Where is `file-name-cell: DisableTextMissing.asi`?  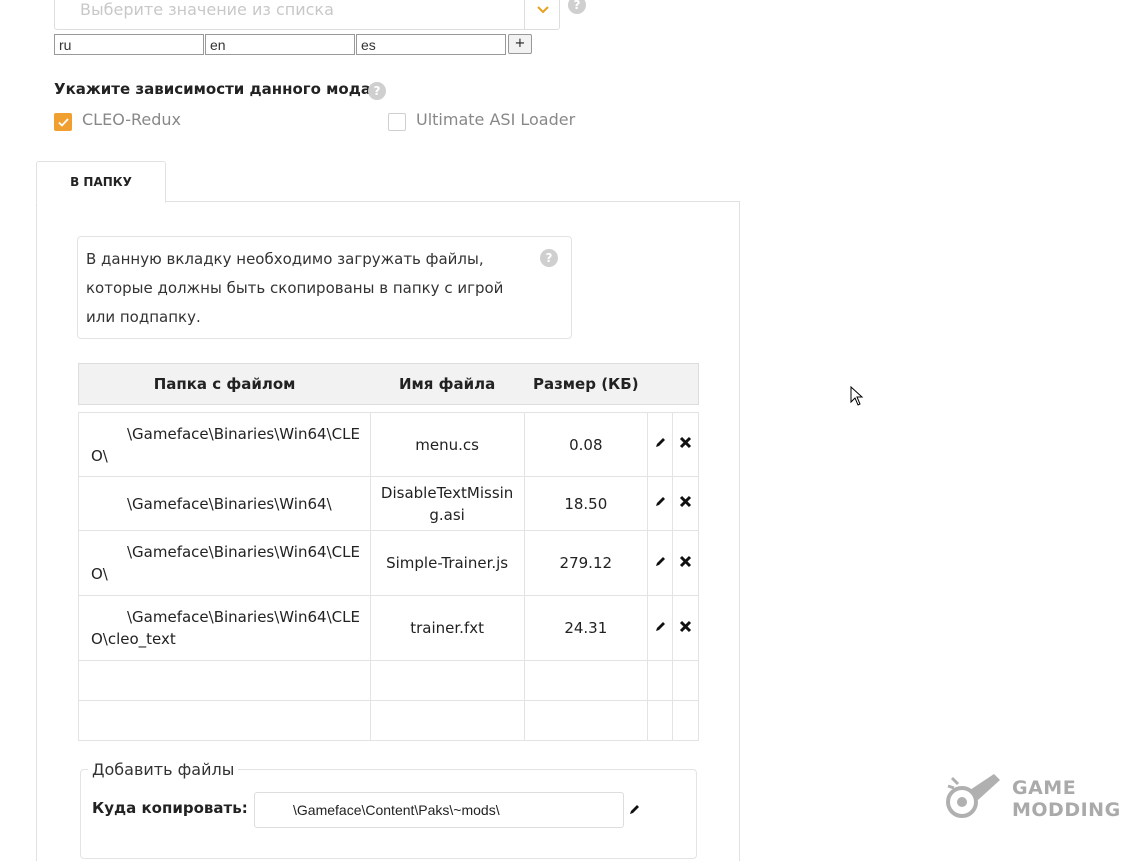 file-name-cell: DisableTextMissing.asi is located at coordinates (447, 503).